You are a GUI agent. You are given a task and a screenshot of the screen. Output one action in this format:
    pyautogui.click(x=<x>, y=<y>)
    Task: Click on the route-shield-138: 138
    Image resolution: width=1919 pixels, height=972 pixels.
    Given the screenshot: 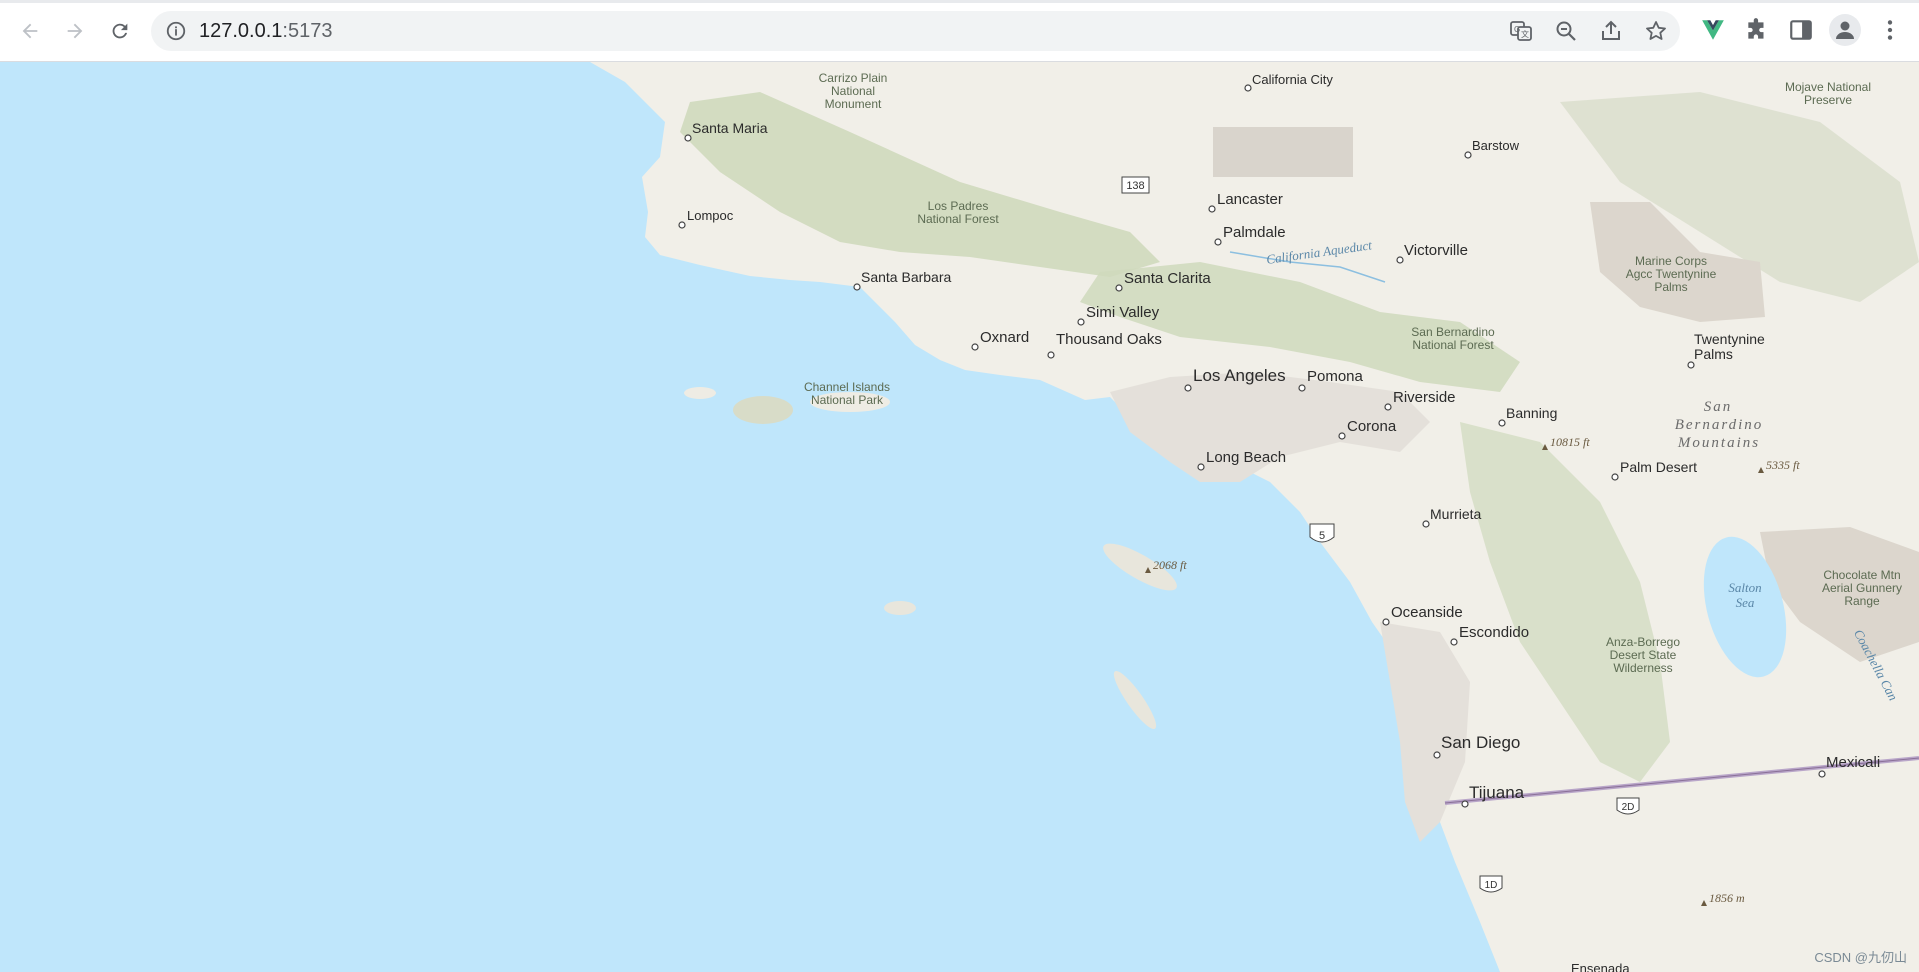 What is the action you would take?
    pyautogui.click(x=1135, y=185)
    